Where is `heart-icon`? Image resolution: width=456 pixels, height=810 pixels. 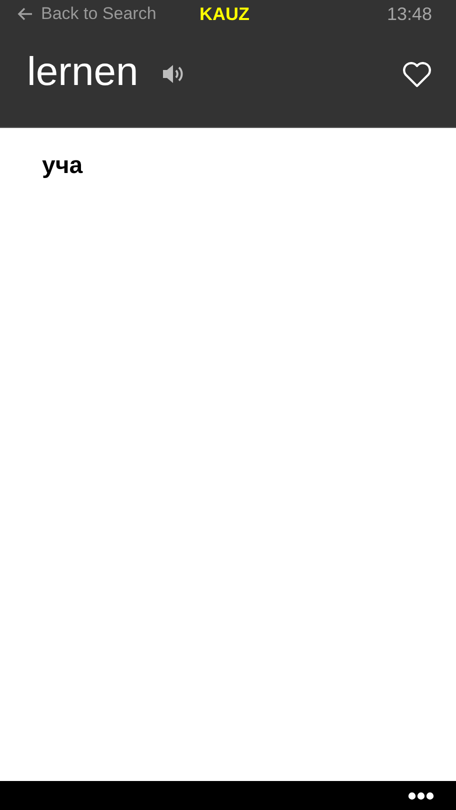 heart-icon is located at coordinates (417, 75).